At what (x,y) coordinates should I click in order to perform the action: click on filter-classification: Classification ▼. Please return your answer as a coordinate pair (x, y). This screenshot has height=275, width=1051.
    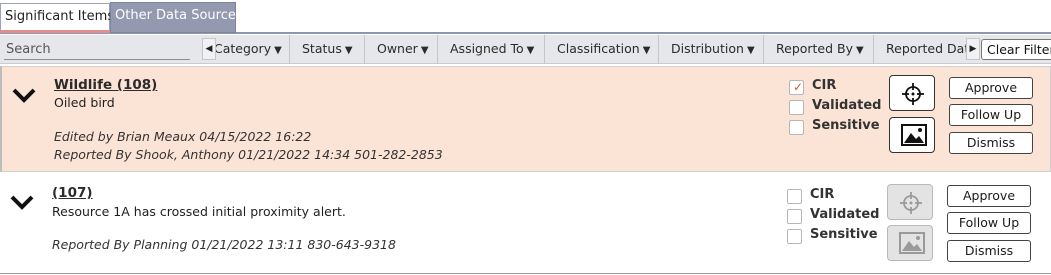
    Looking at the image, I should click on (602, 49).